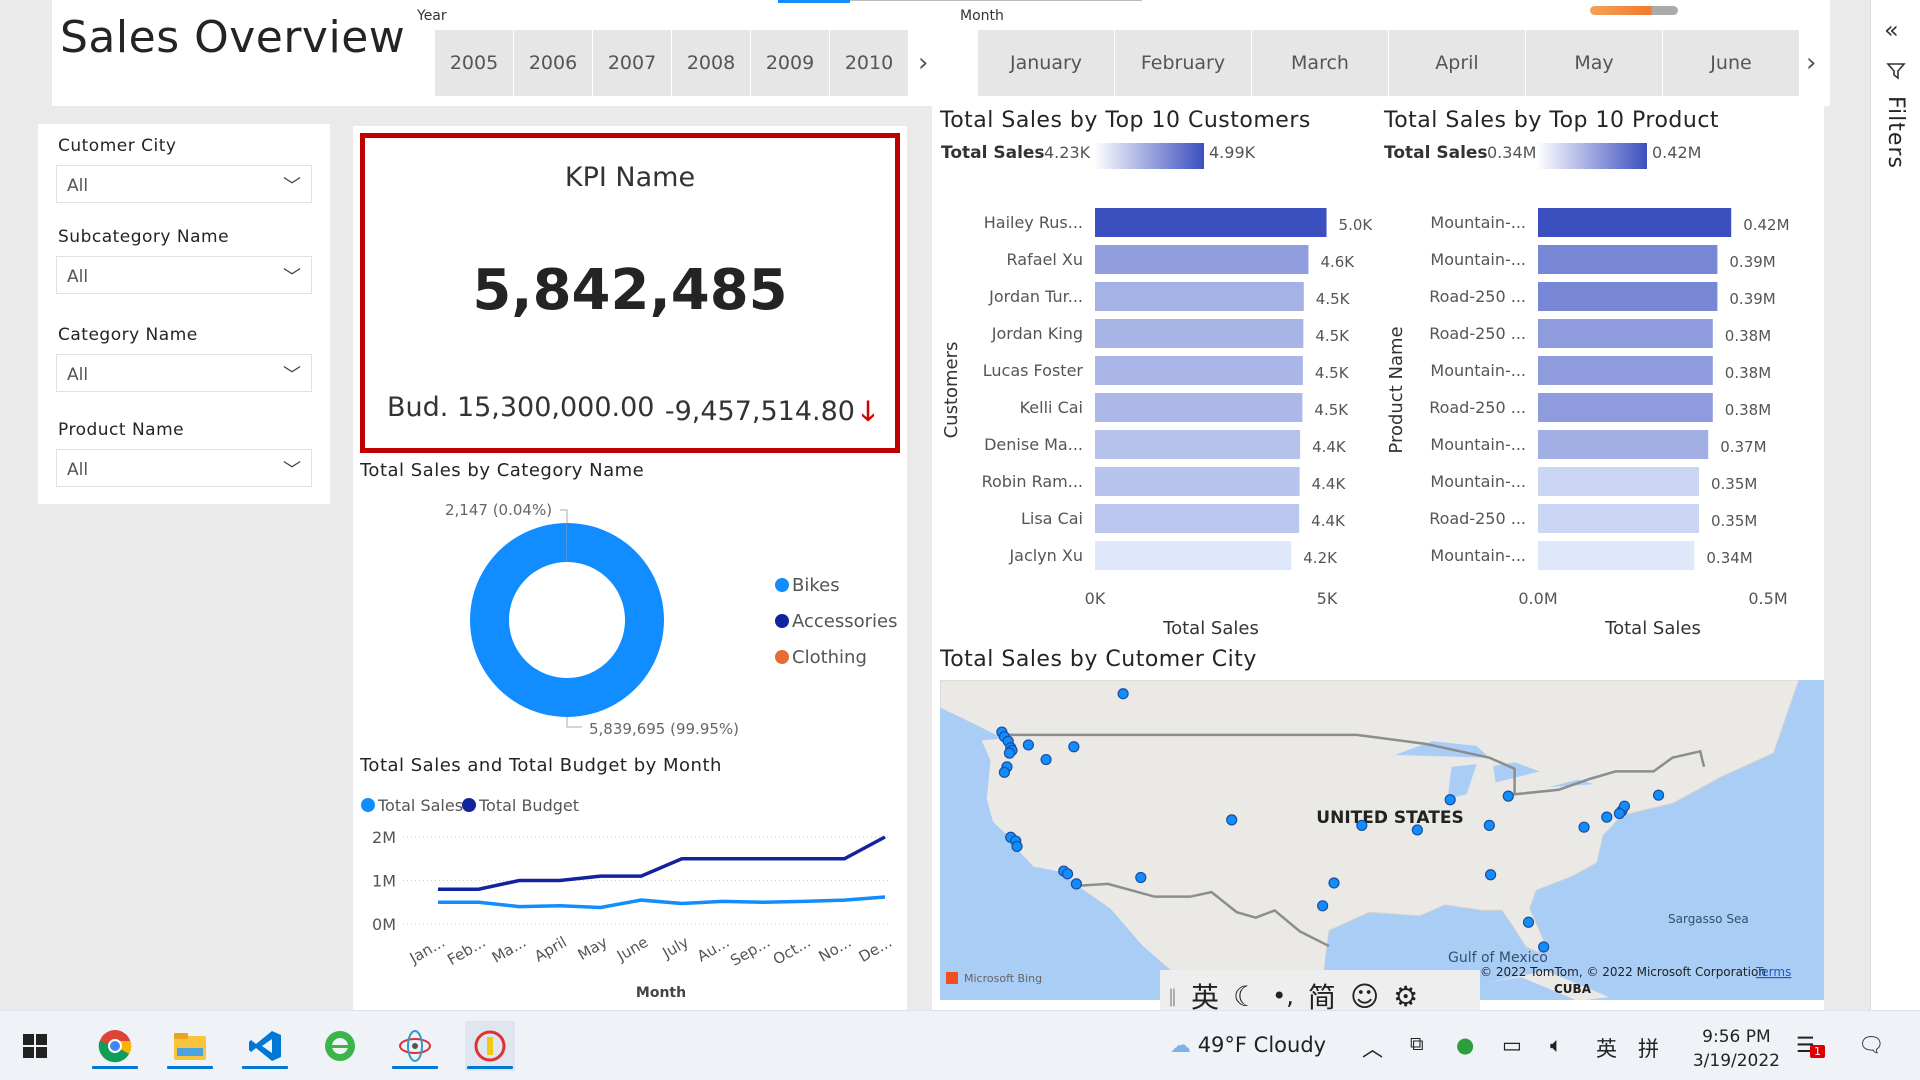 The width and height of the screenshot is (1920, 1080). What do you see at coordinates (1245, 996) in the screenshot?
I see `moon-icon: ☾` at bounding box center [1245, 996].